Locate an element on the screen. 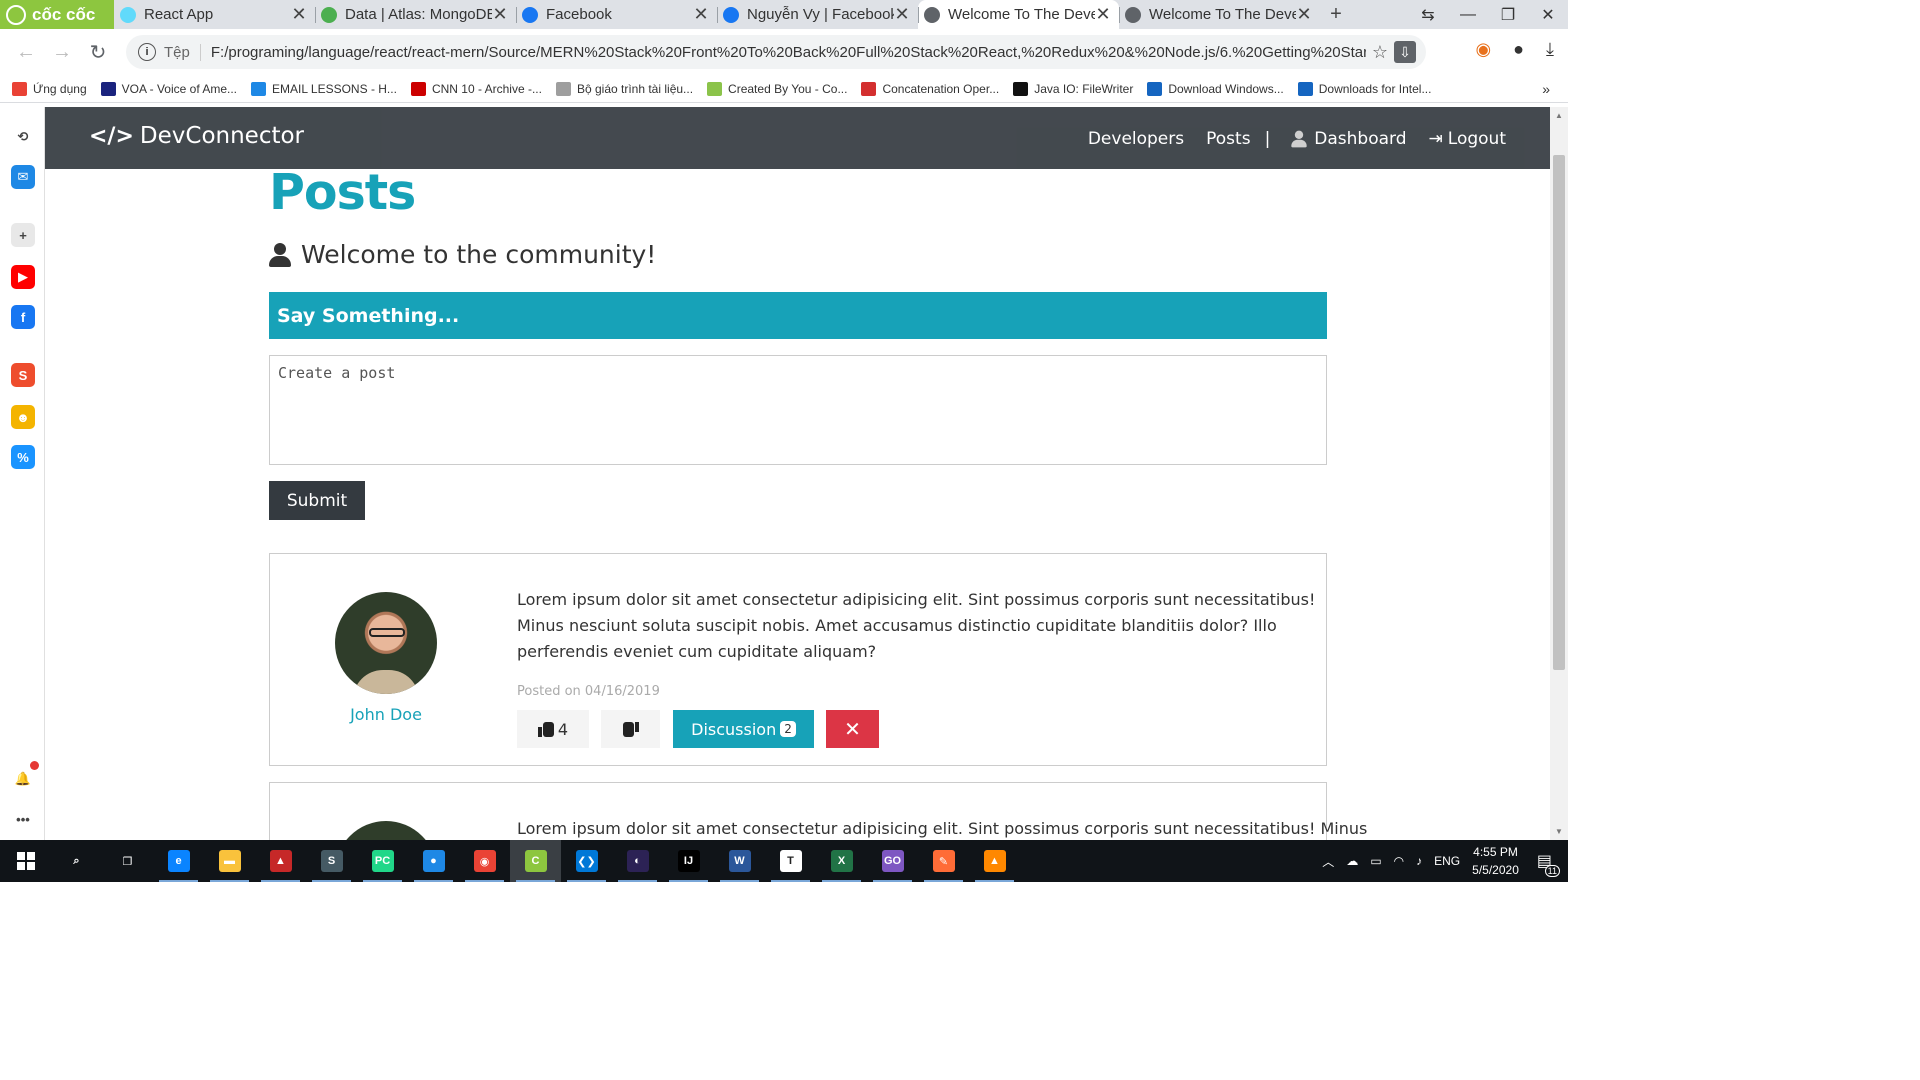  scrollbar-thumb is located at coordinates (1559, 412).